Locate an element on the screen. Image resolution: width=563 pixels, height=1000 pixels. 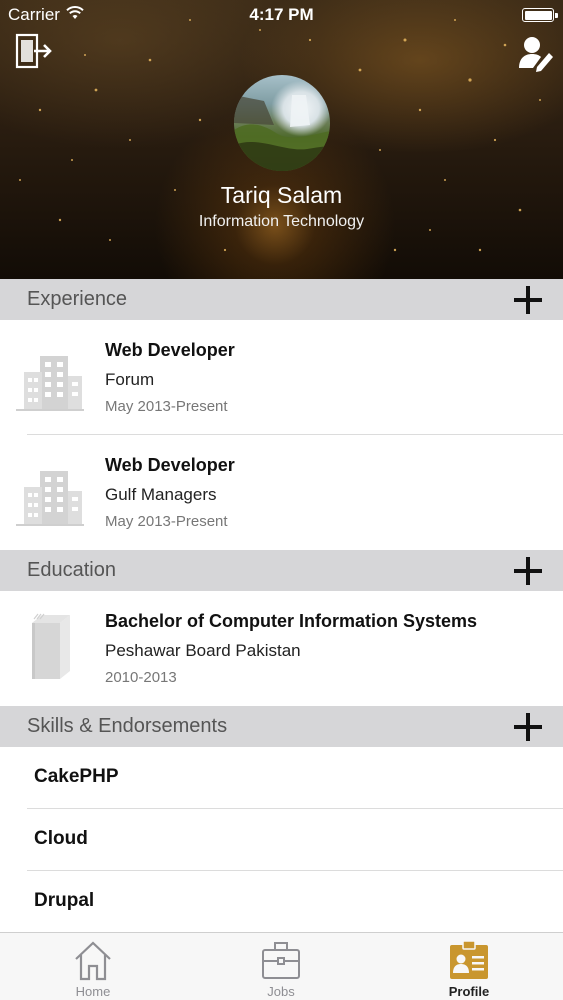
experience-section-title: Experience is located at coordinates (77, 299).